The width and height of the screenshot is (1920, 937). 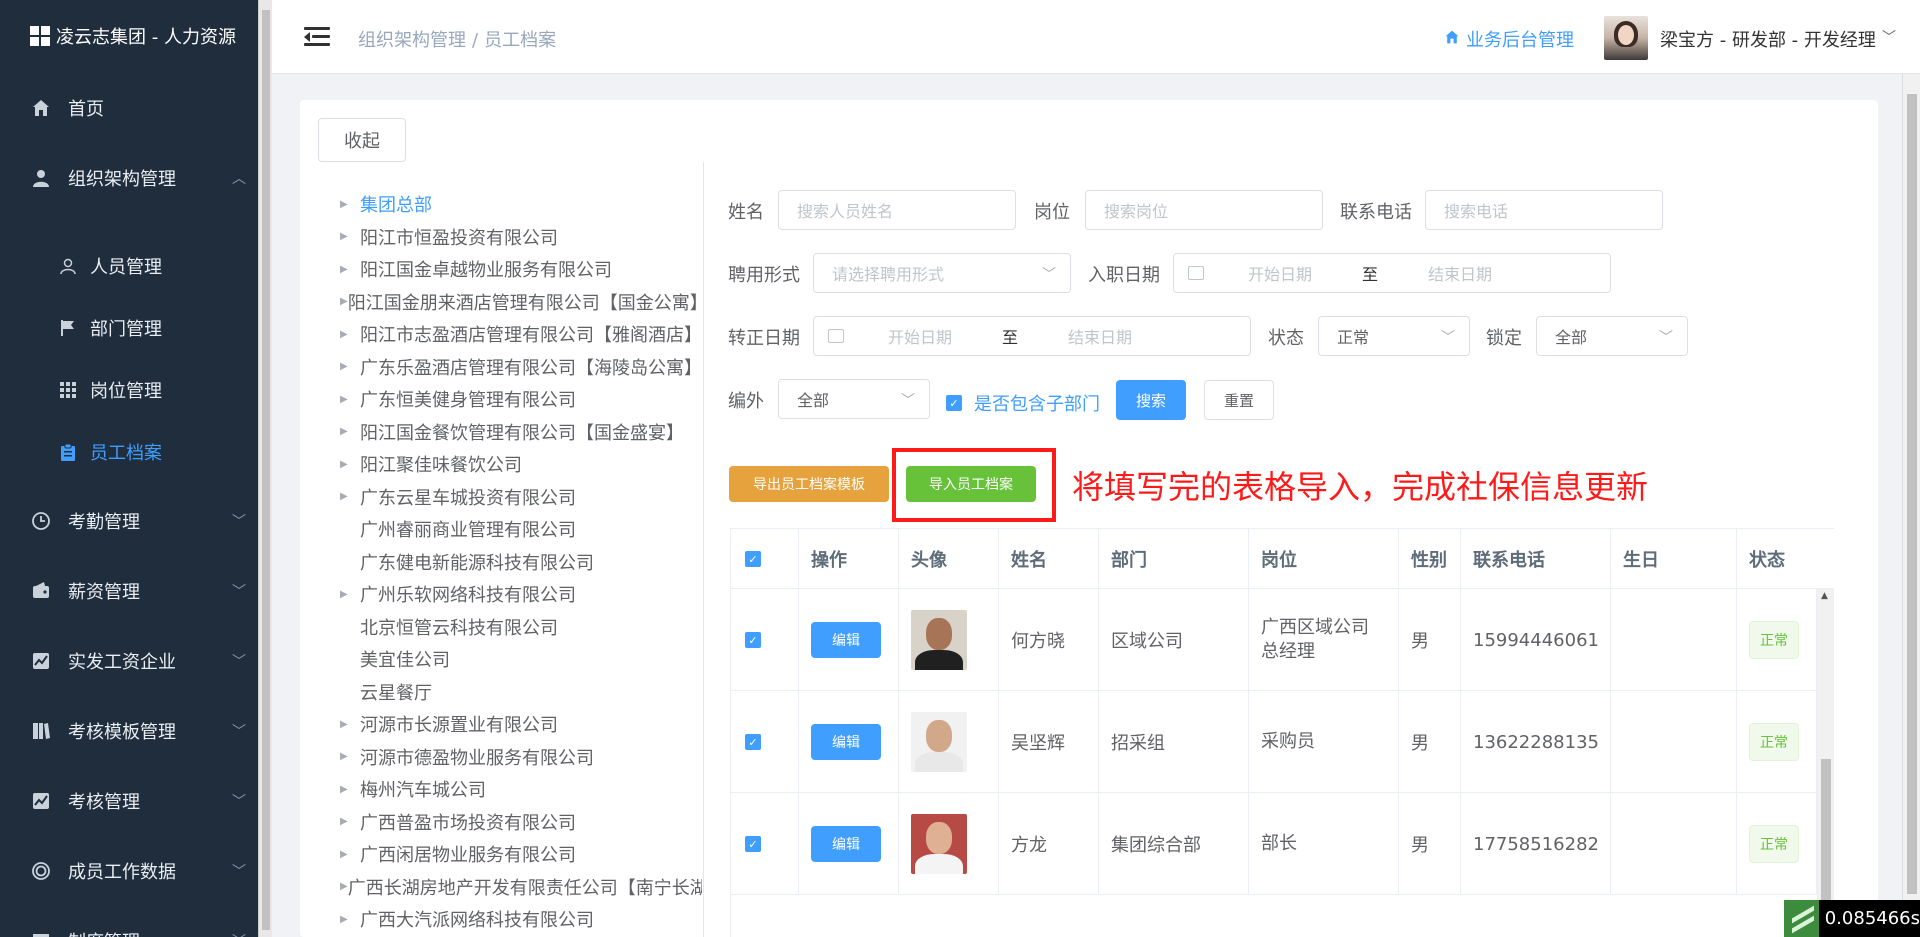 What do you see at coordinates (1785, 559) in the screenshot?
I see `column-header: 状态` at bounding box center [1785, 559].